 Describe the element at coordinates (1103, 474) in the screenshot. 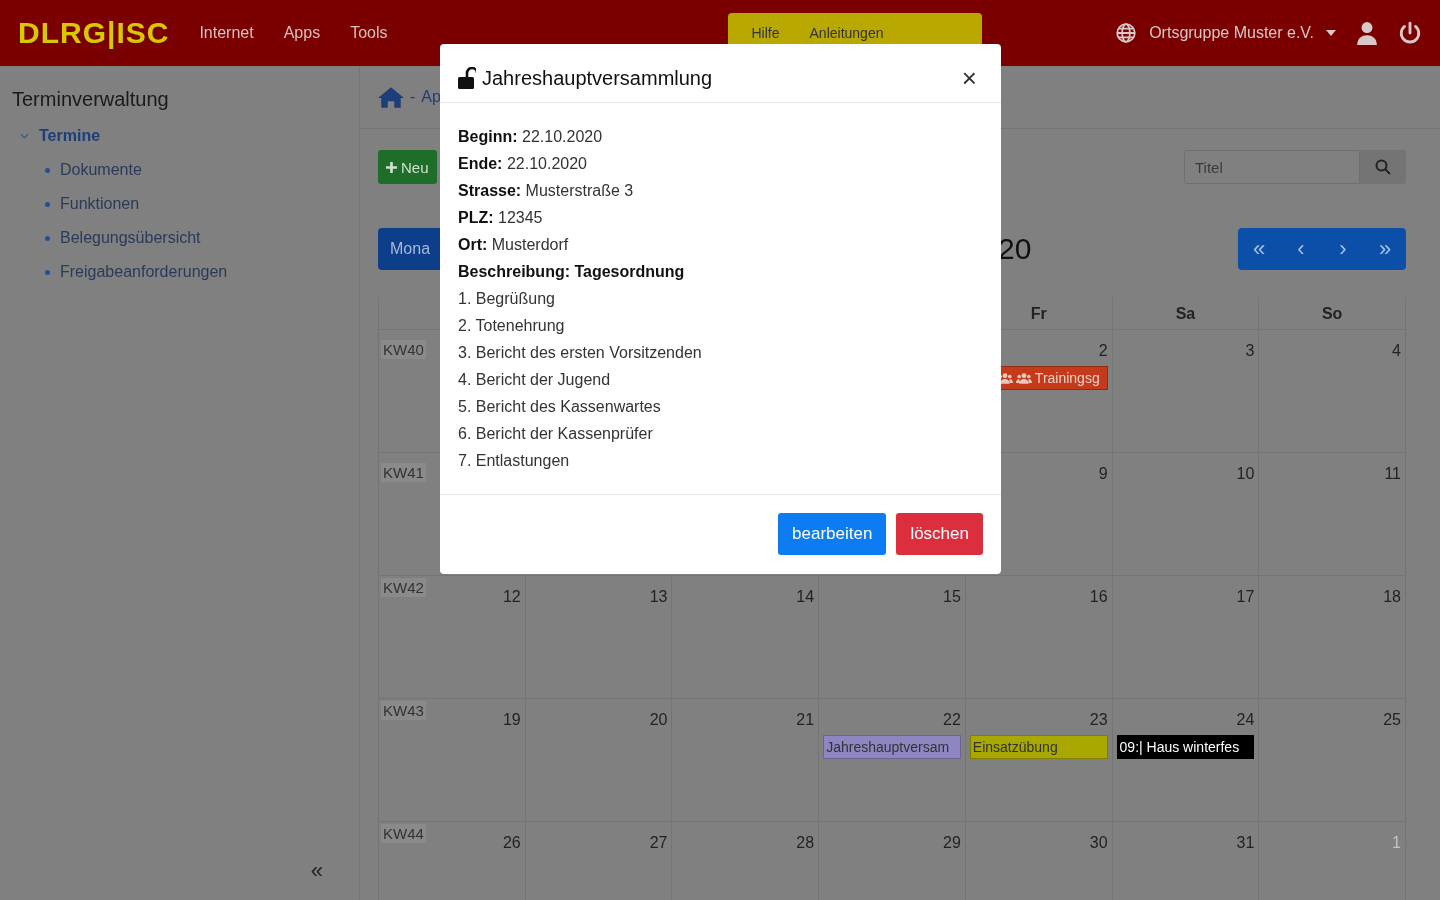

I see `day-number: 9` at that location.